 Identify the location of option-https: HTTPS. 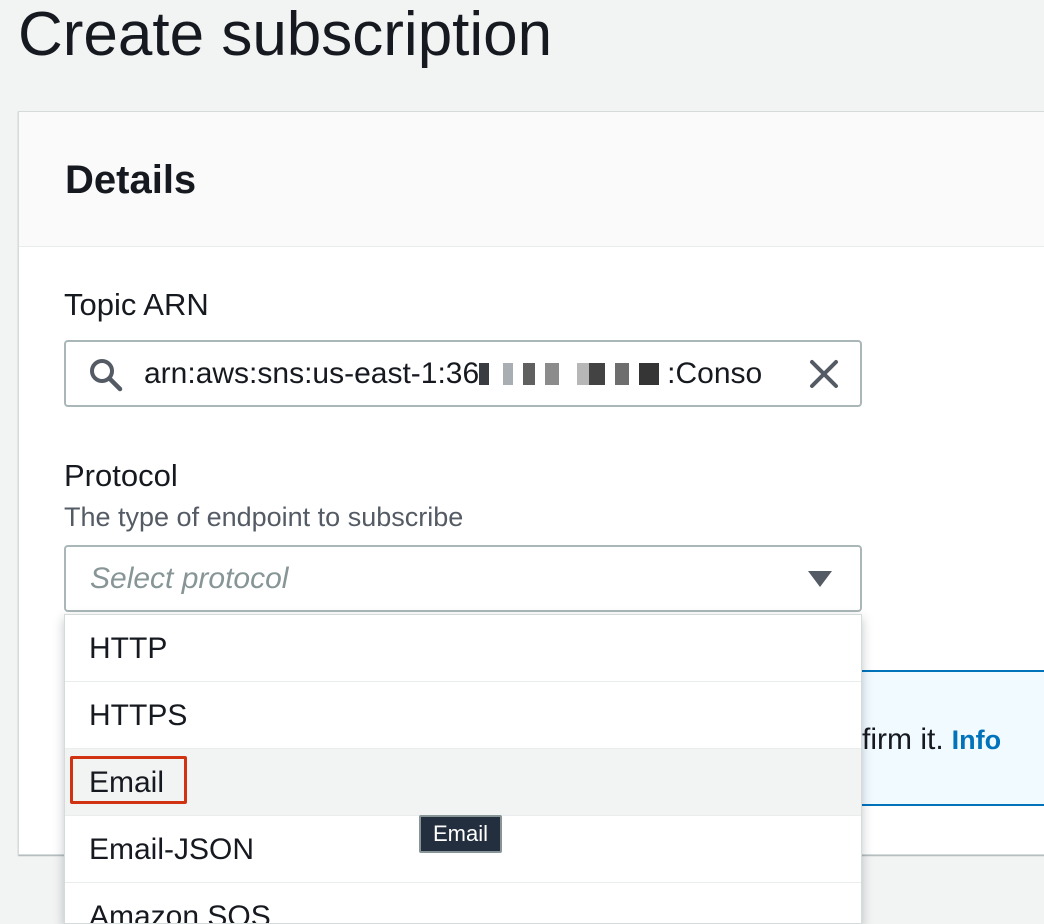
(463, 715).